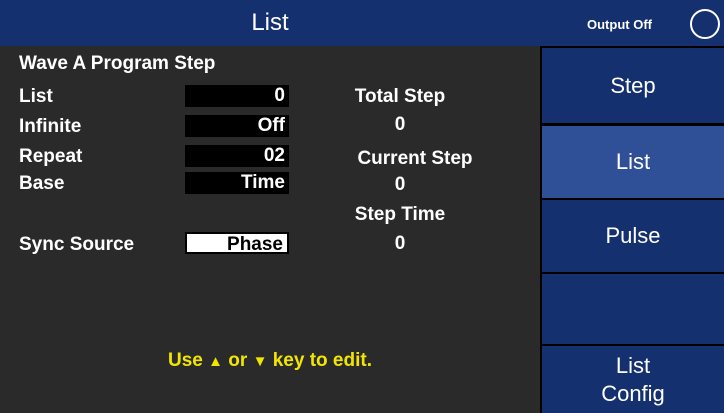 The height and width of the screenshot is (413, 724). I want to click on blank-softkey, so click(633, 309).